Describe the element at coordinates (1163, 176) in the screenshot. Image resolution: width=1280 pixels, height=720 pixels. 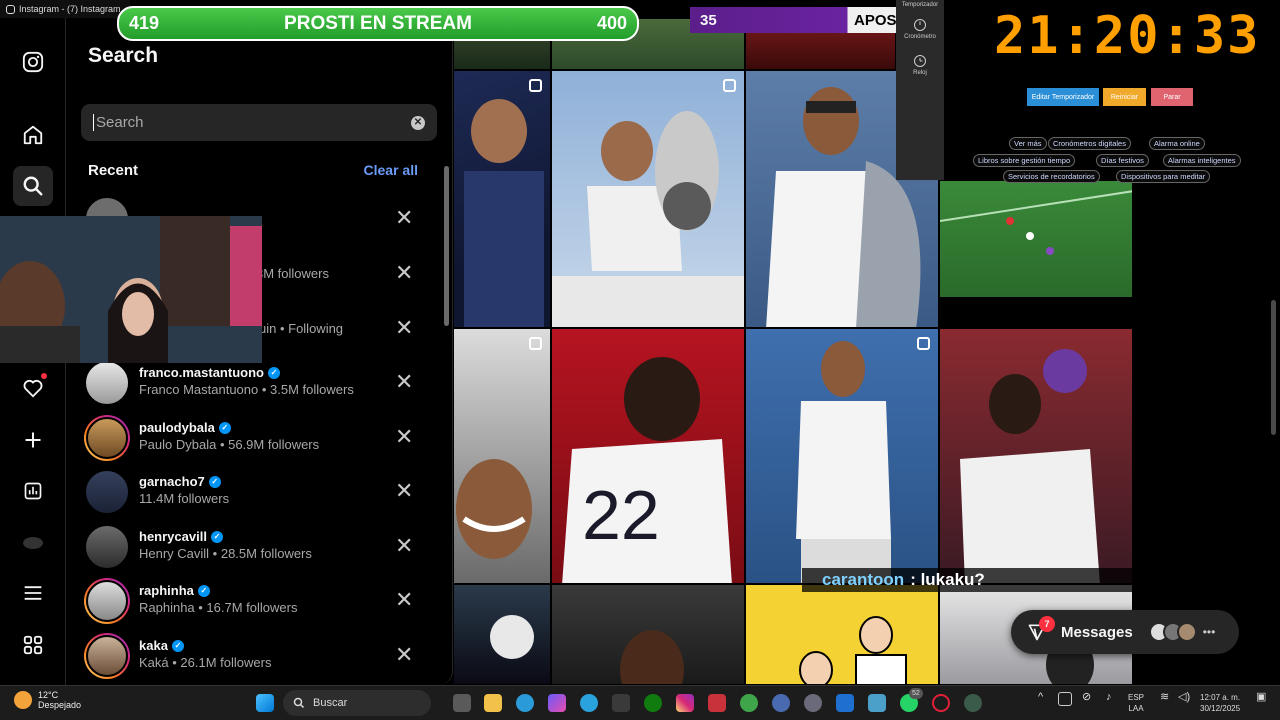
I see `timer-link: Dispositivos para meditar` at that location.